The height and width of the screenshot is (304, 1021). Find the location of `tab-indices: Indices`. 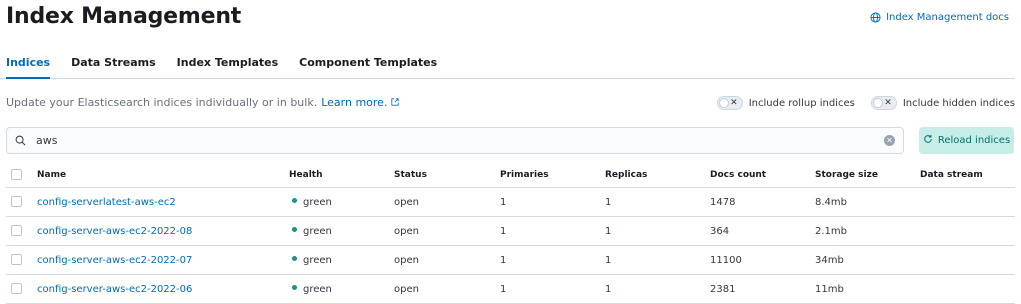

tab-indices: Indices is located at coordinates (28, 65).